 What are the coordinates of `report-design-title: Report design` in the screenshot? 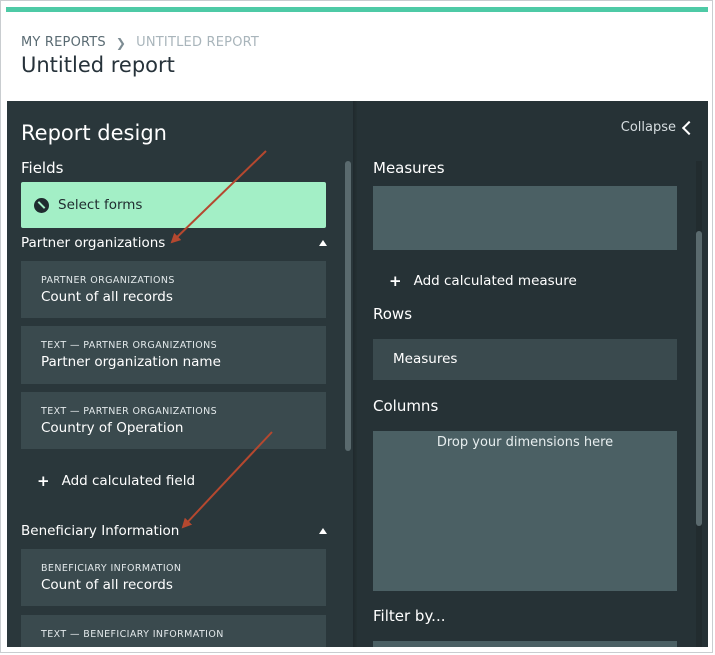 It's located at (94, 133).